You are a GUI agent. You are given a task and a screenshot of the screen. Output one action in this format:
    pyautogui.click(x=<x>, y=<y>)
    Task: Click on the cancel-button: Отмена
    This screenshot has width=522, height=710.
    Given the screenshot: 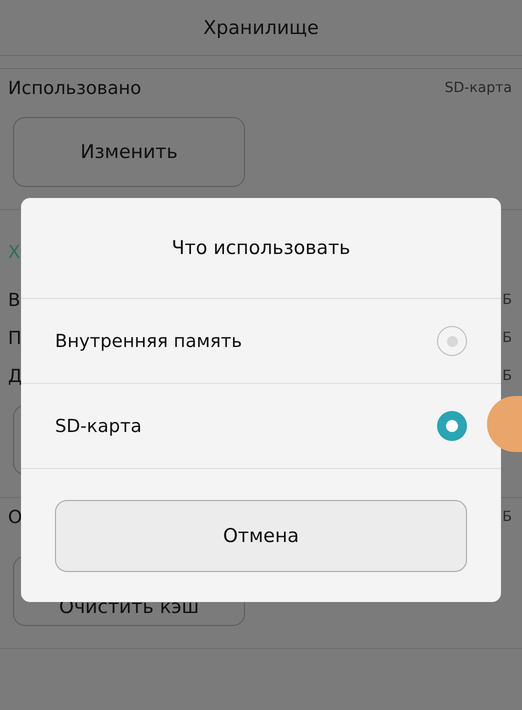 What is the action you would take?
    pyautogui.click(x=261, y=536)
    